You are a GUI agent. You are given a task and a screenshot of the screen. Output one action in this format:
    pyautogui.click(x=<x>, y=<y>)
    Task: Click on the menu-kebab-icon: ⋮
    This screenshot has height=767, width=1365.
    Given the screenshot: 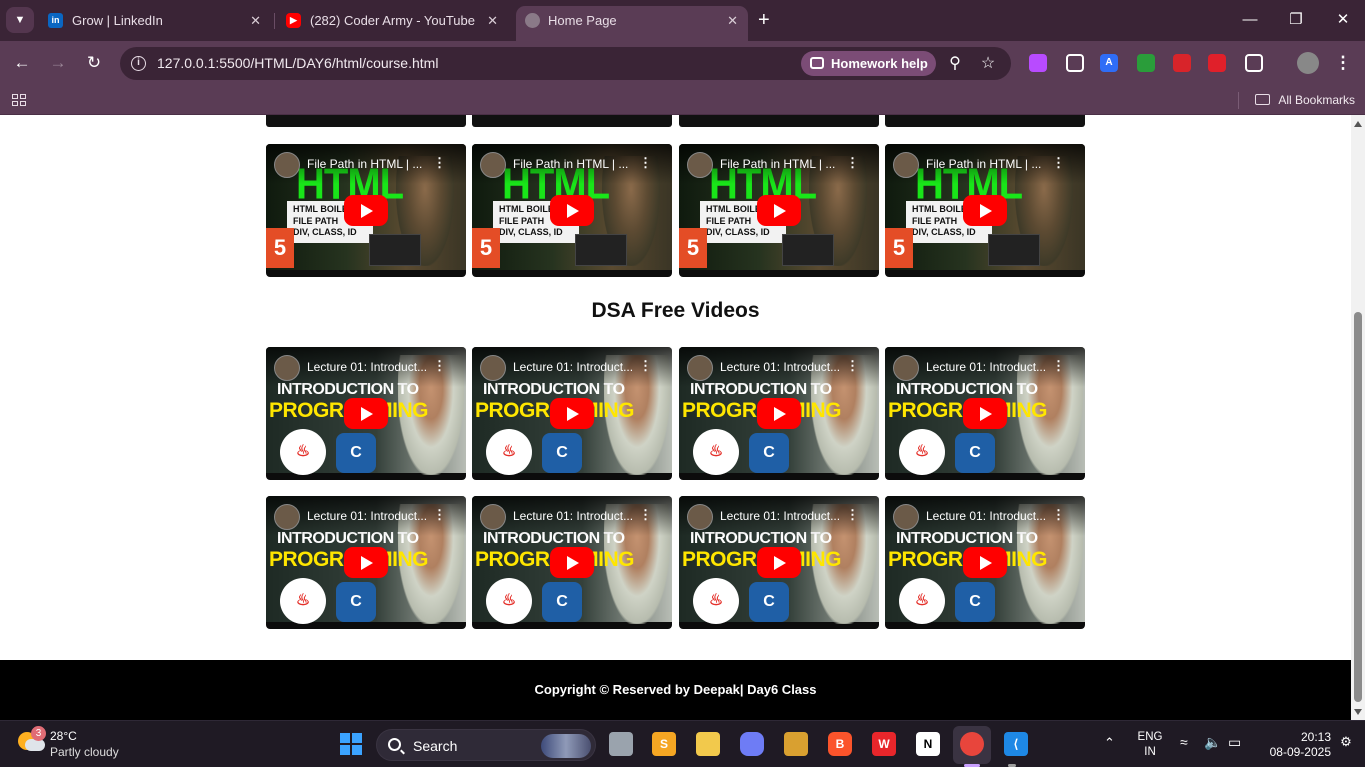 What is the action you would take?
    pyautogui.click(x=1343, y=63)
    